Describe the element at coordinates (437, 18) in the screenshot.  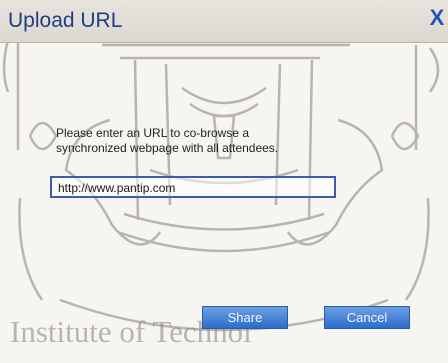
I see `close-icon: X` at that location.